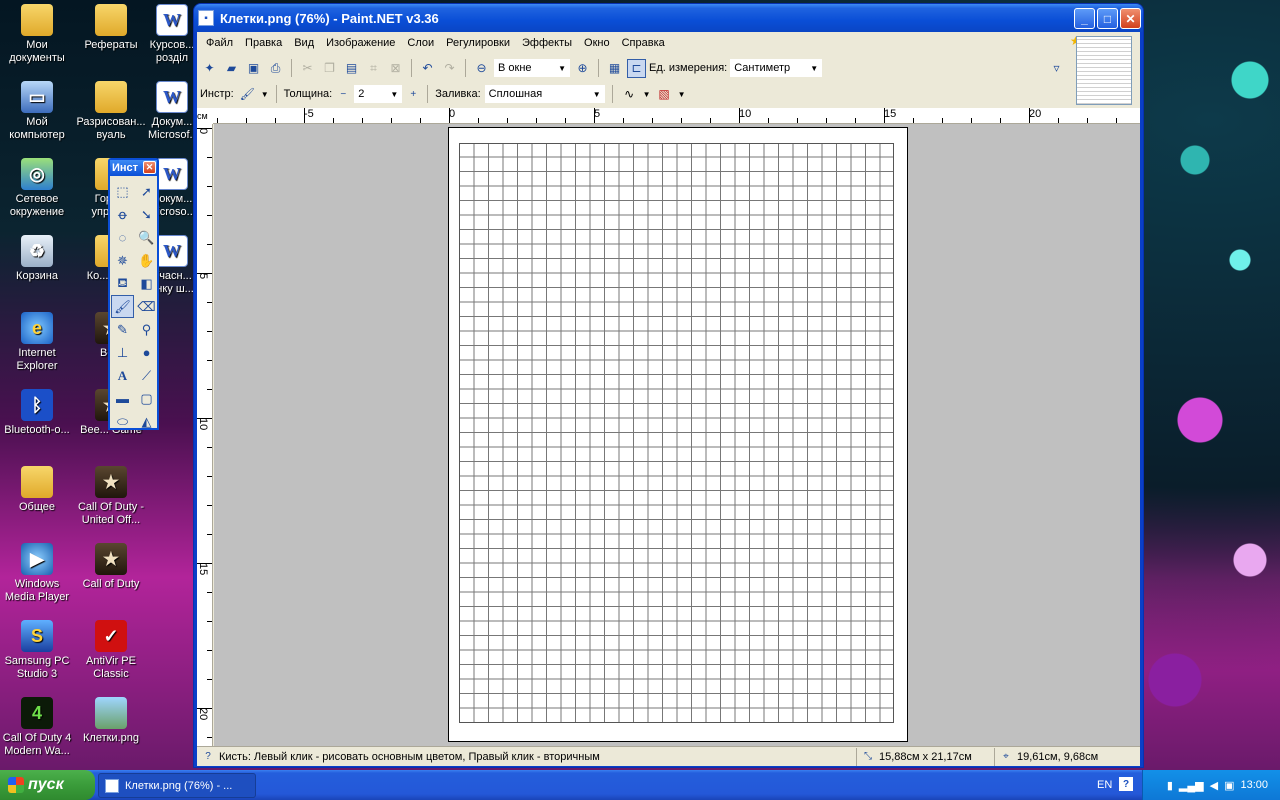 The width and height of the screenshot is (1280, 800). Describe the element at coordinates (122, 191) in the screenshot. I see `rectangle-select-icon: ⬚` at that location.